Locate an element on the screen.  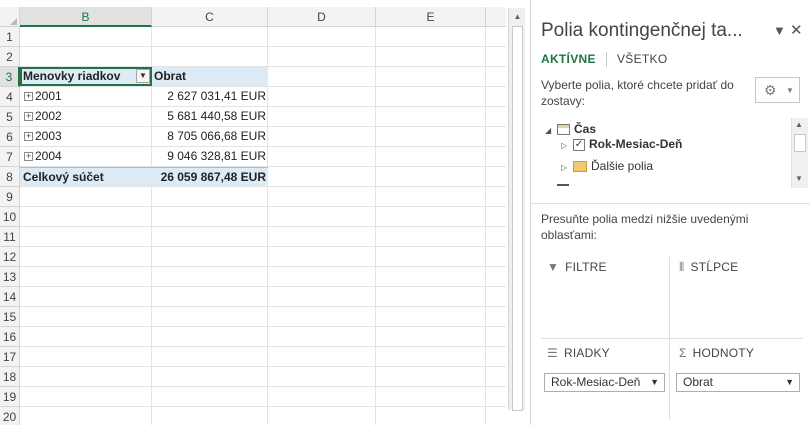
pivot-value-cell: 8 705 066,68 EUR is located at coordinates (210, 136).